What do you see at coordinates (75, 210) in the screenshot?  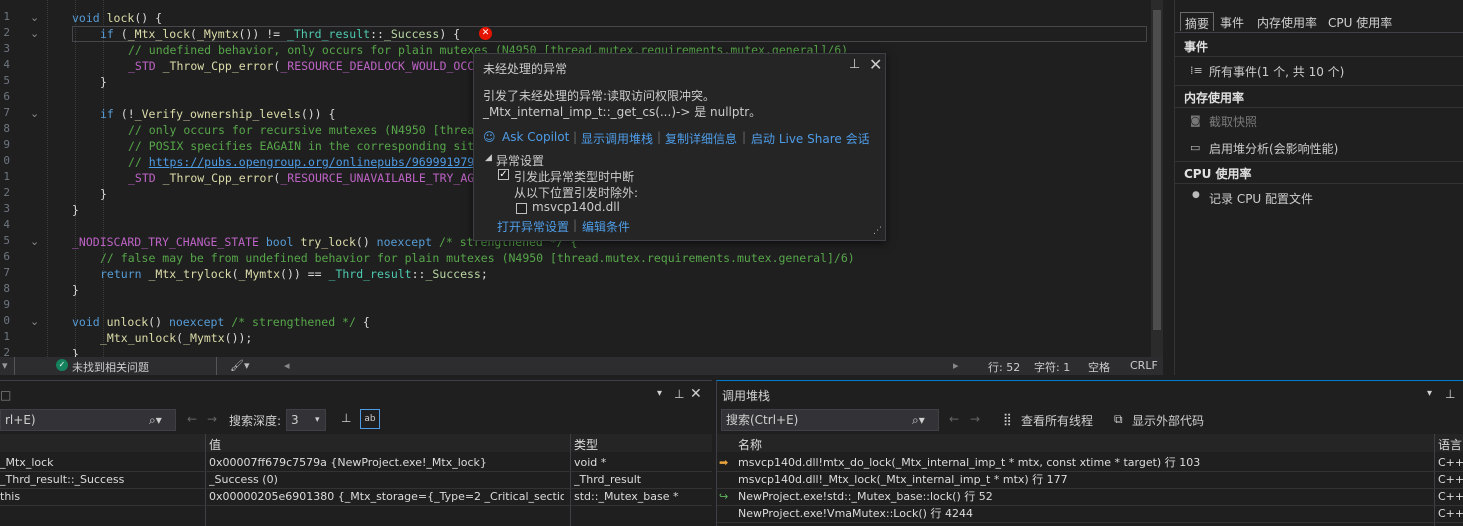 I see `code-line: }` at bounding box center [75, 210].